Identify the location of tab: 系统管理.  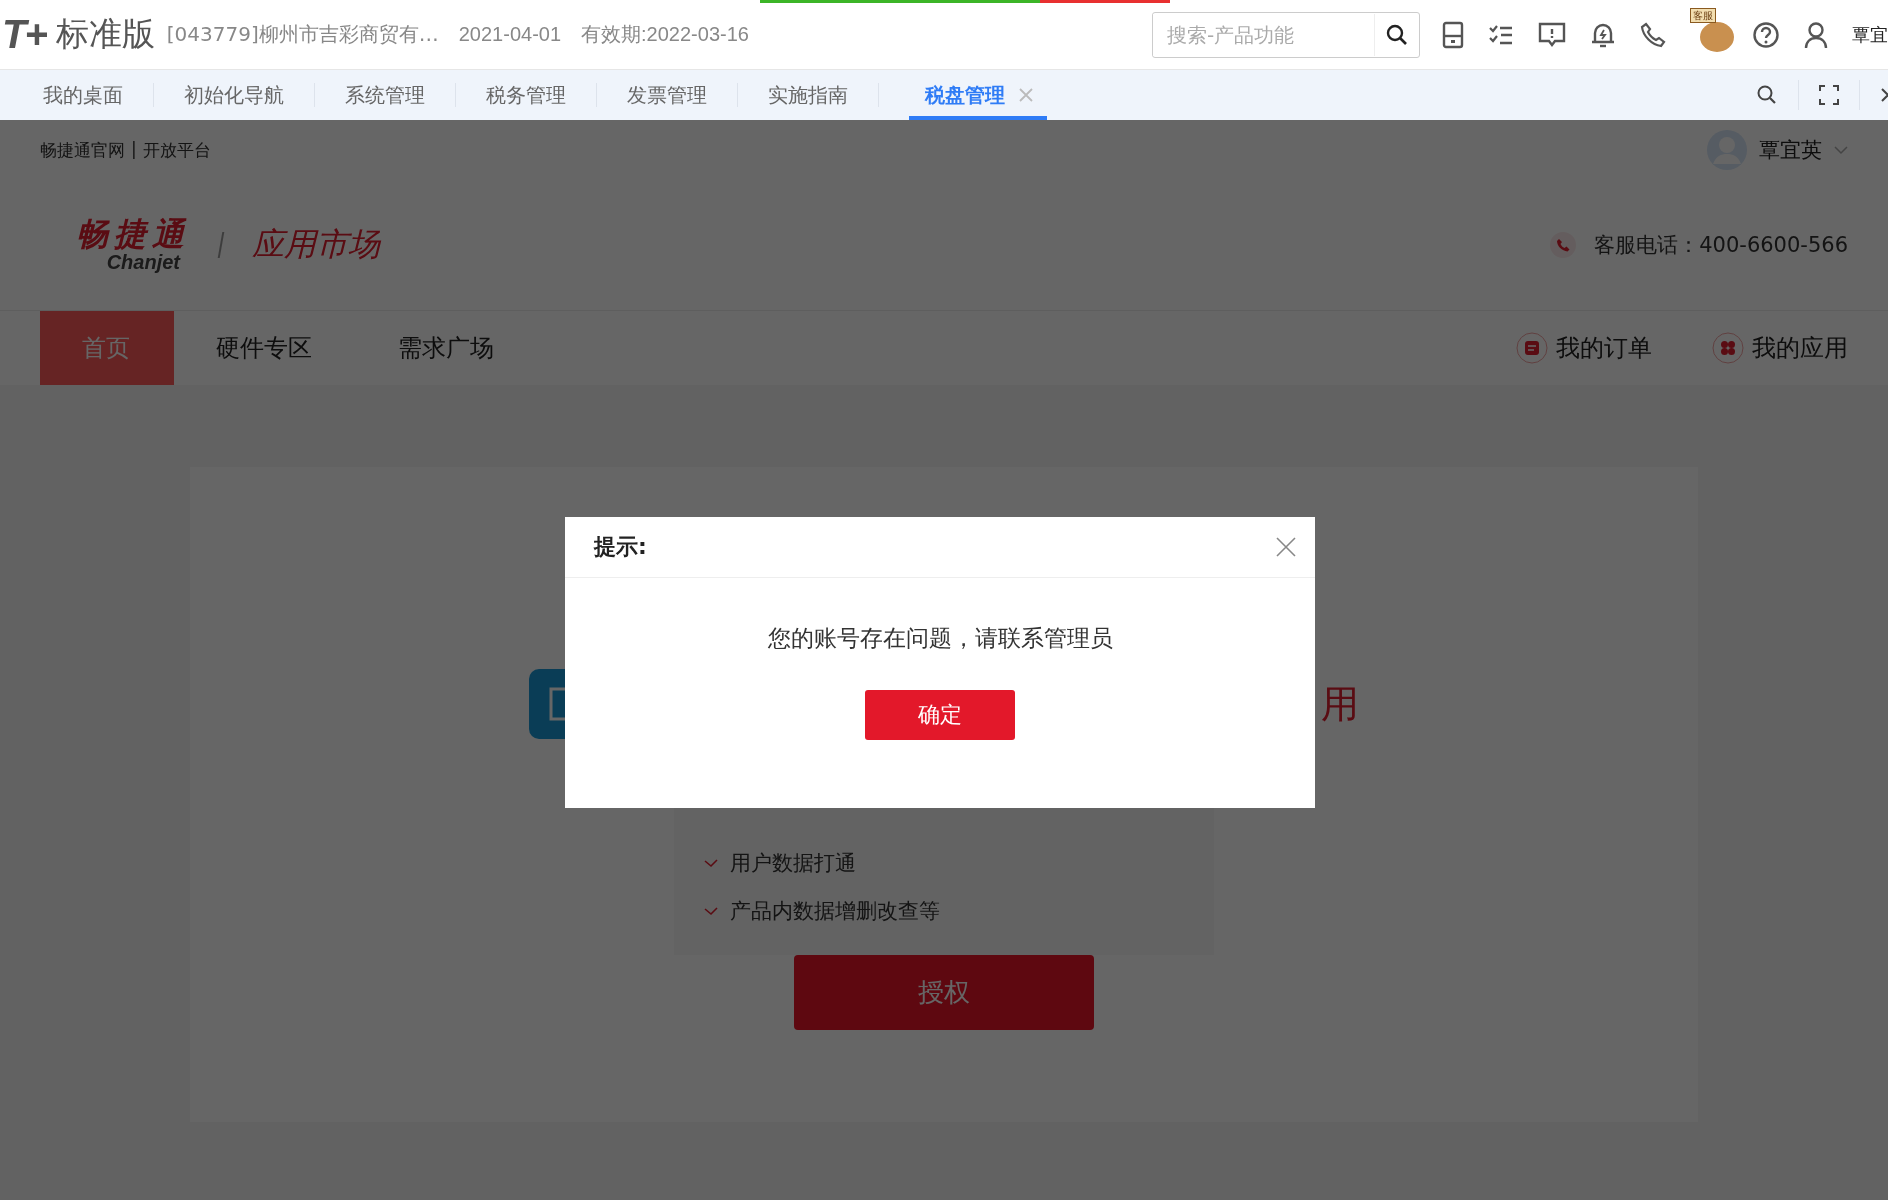
(385, 95).